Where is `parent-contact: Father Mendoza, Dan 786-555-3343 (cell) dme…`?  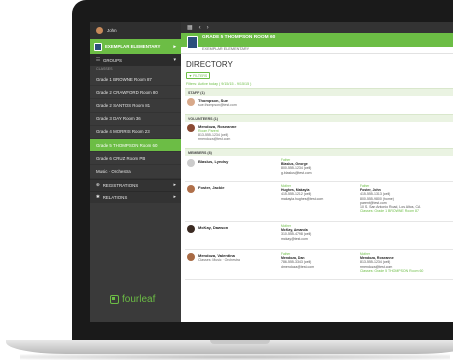 parent-contact: Father Mendoza, Dan 786-555-3343 (cell) dme… is located at coordinates (297, 260).